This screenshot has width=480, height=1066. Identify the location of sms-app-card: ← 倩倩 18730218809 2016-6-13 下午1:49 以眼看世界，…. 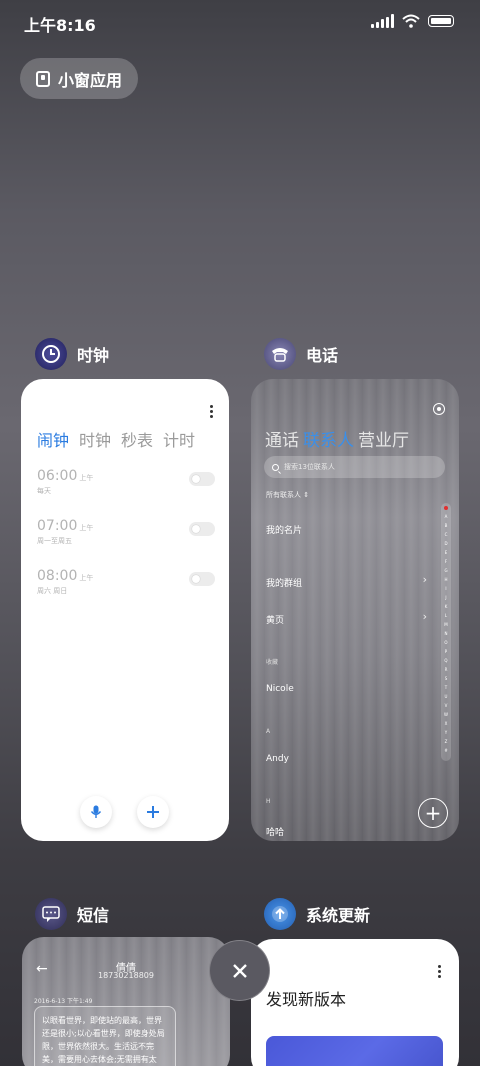
(126, 1001).